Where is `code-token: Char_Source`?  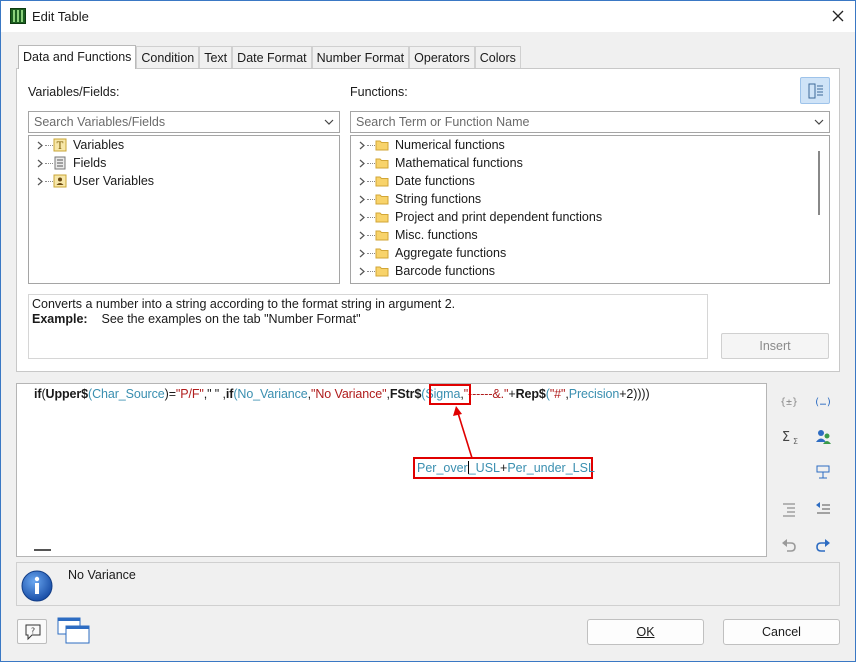 code-token: Char_Source is located at coordinates (128, 394).